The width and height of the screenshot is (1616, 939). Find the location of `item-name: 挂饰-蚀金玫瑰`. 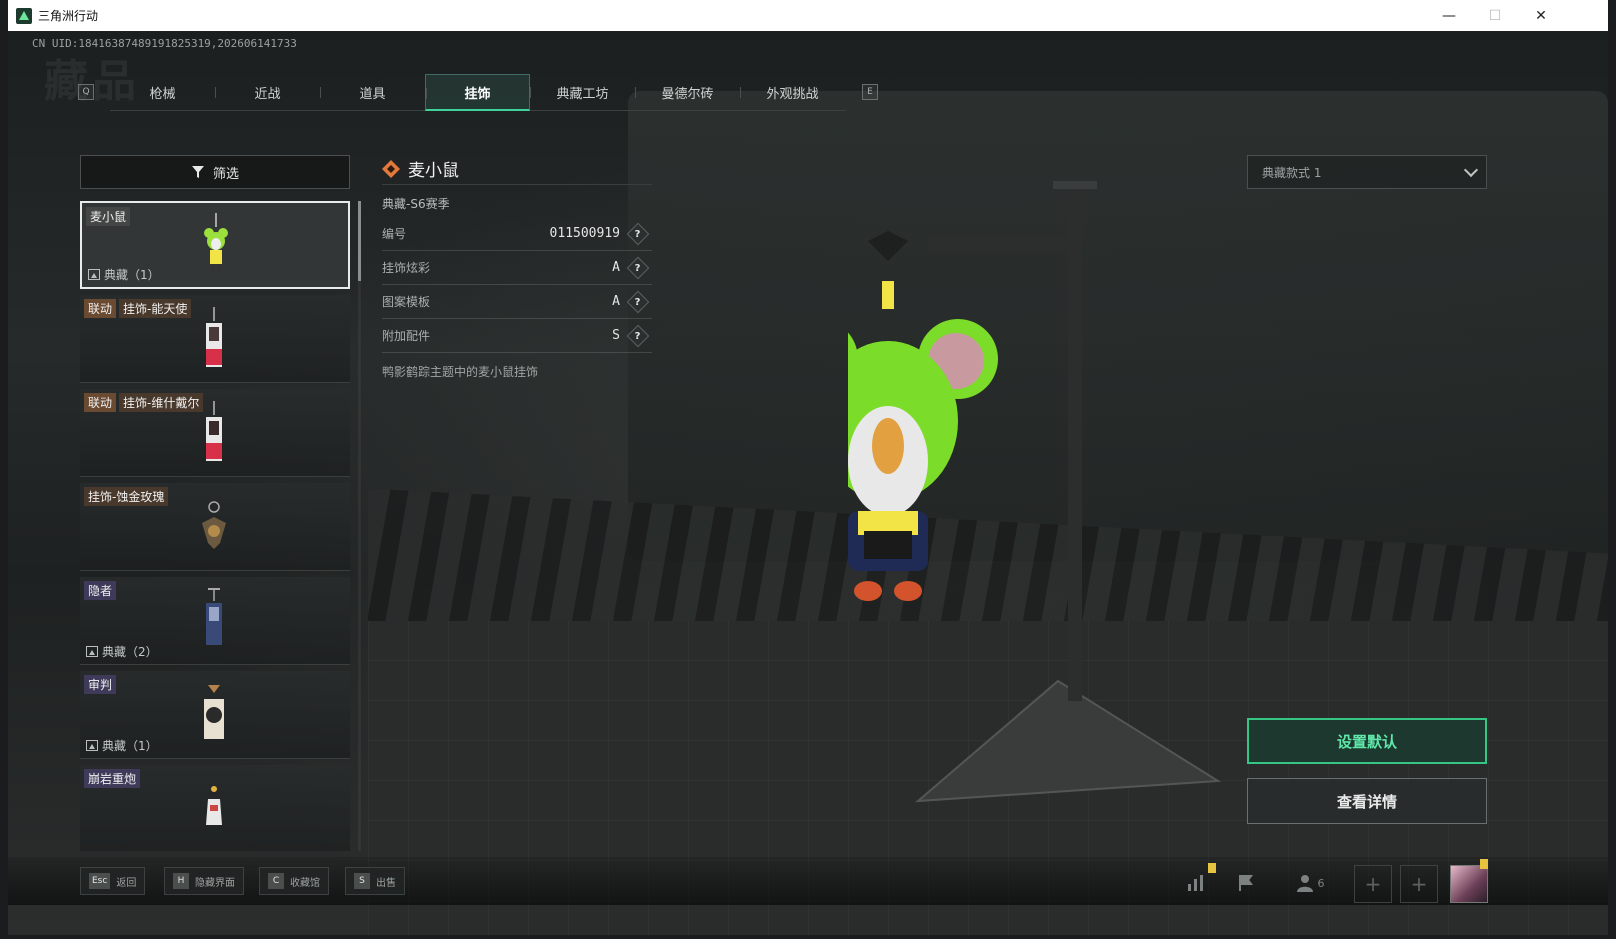

item-name: 挂饰-蚀金玫瑰 is located at coordinates (126, 496).